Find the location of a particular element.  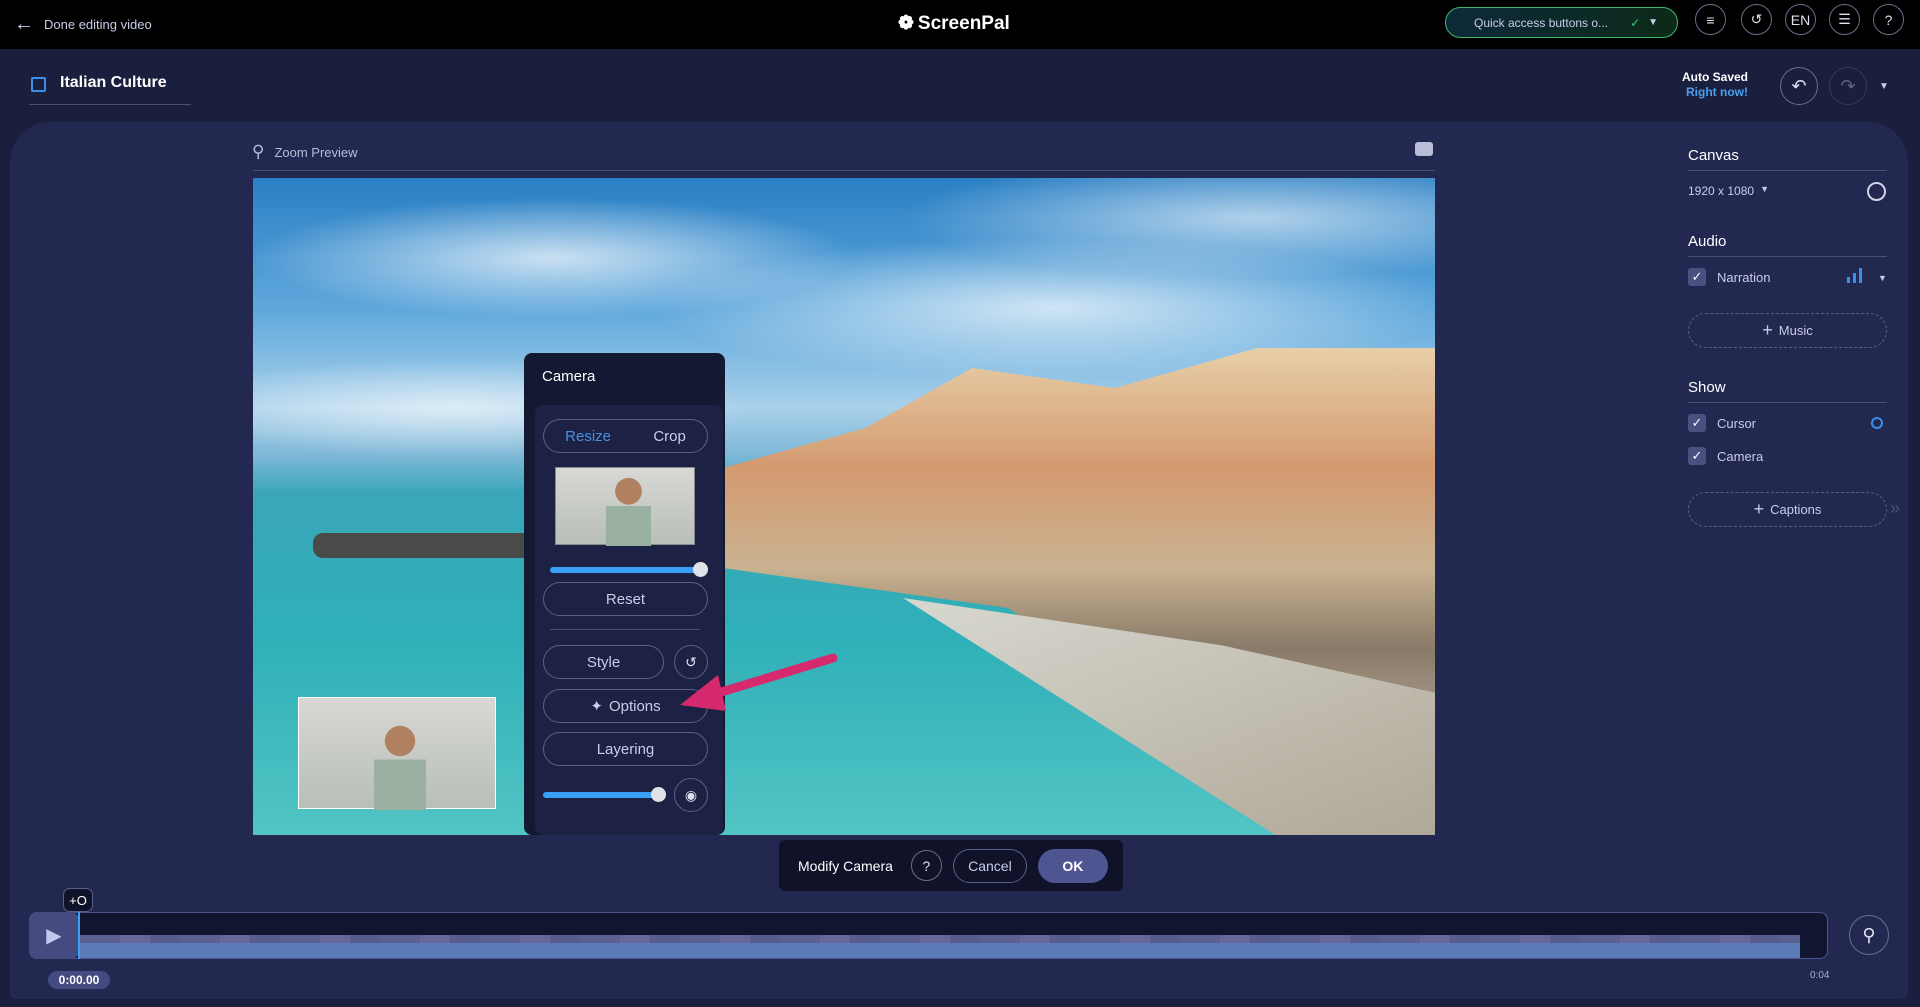

check-icon: ✓ is located at coordinates (1635, 22).